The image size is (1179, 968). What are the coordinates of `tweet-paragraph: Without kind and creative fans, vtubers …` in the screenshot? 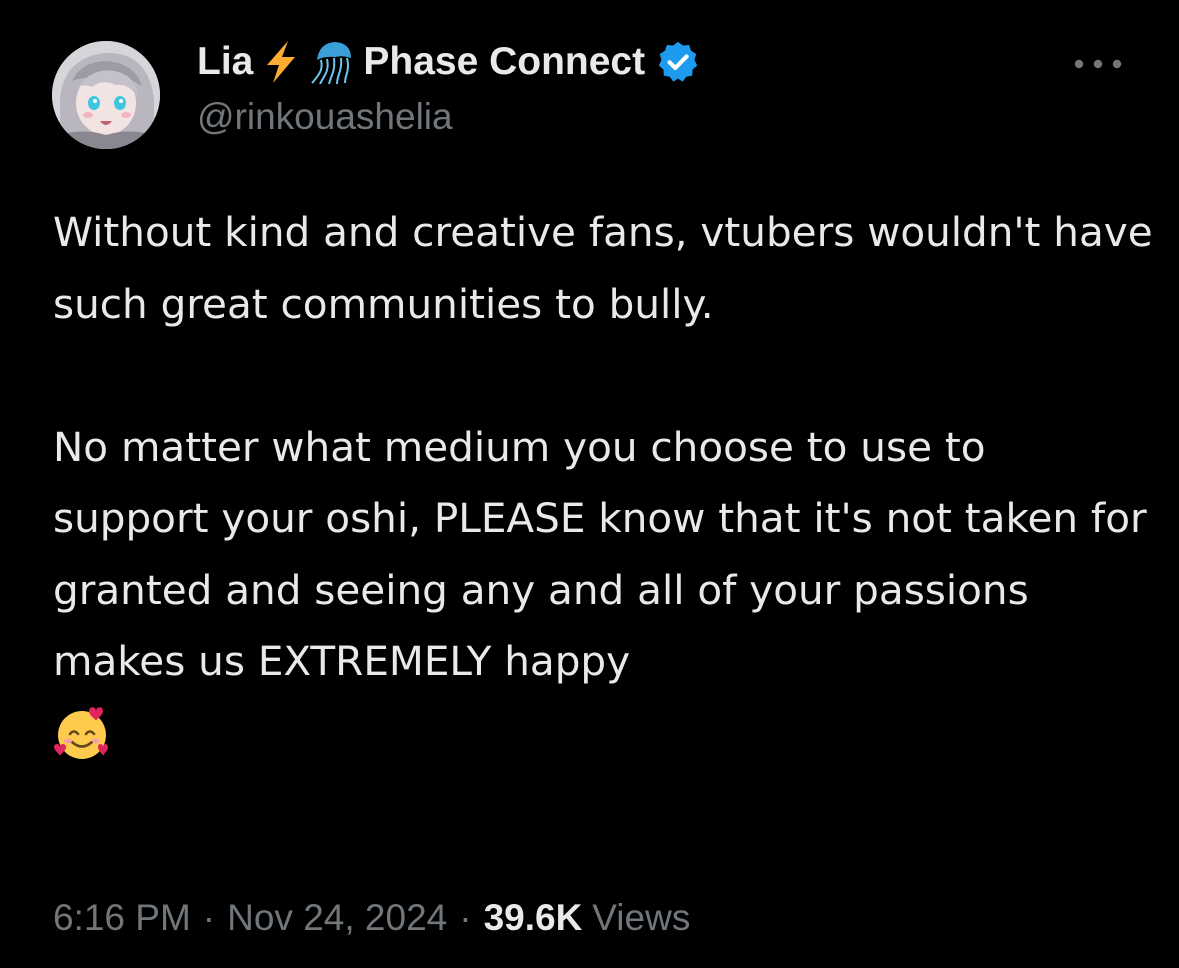 It's located at (603, 268).